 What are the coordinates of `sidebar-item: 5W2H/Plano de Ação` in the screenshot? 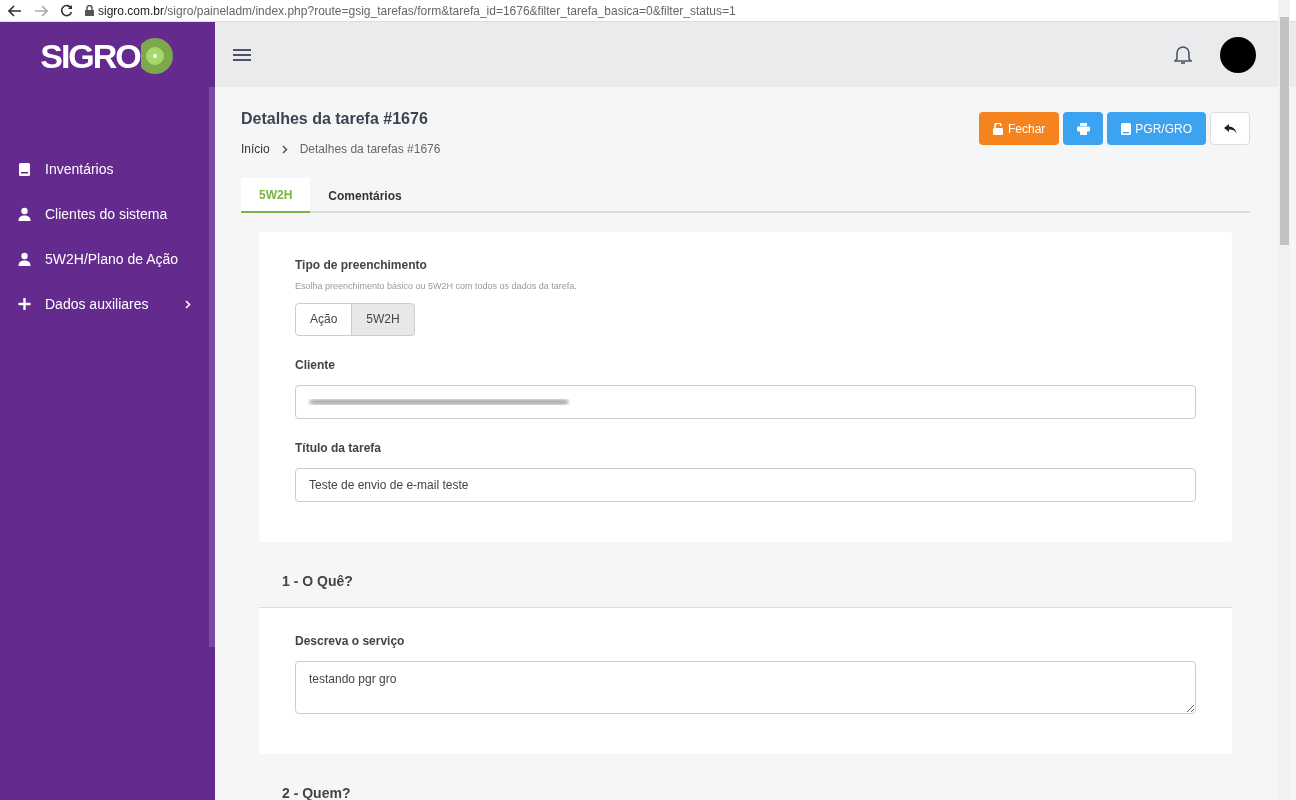 It's located at (104, 259).